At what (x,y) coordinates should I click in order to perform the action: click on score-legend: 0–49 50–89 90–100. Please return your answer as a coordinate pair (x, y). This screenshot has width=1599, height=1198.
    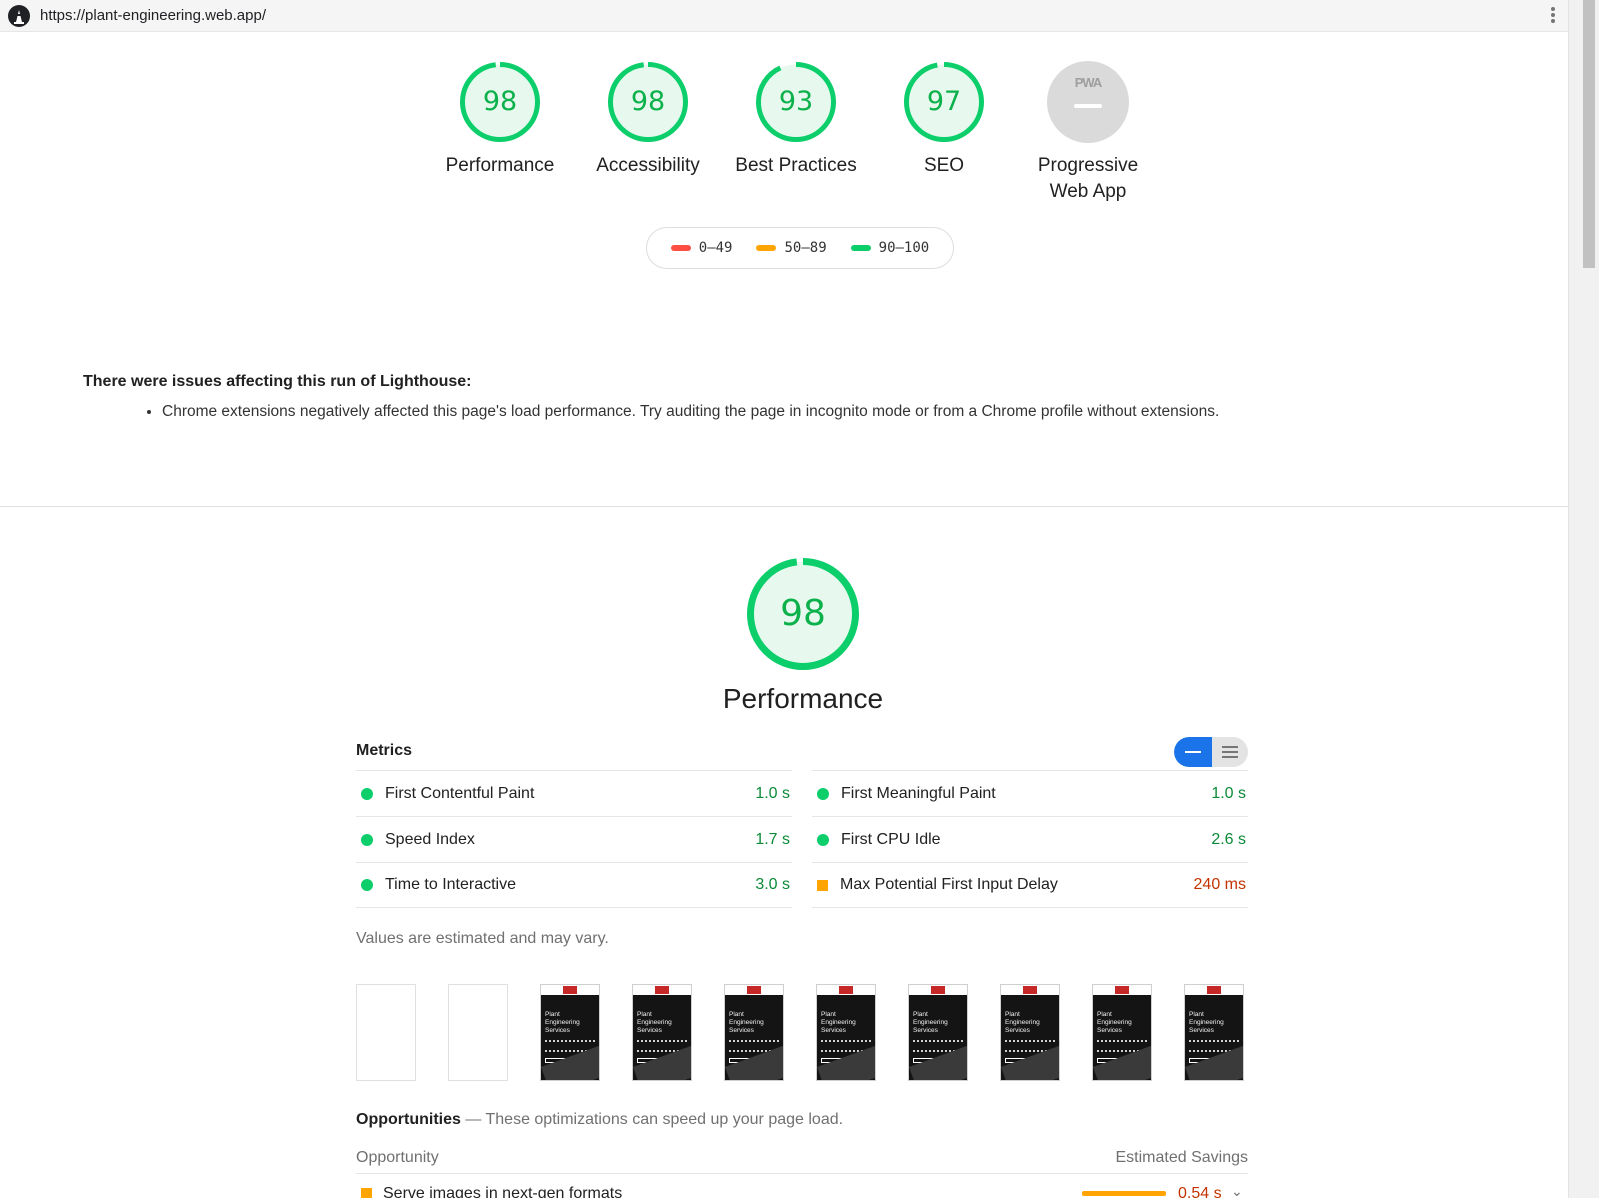
    Looking at the image, I should click on (800, 248).